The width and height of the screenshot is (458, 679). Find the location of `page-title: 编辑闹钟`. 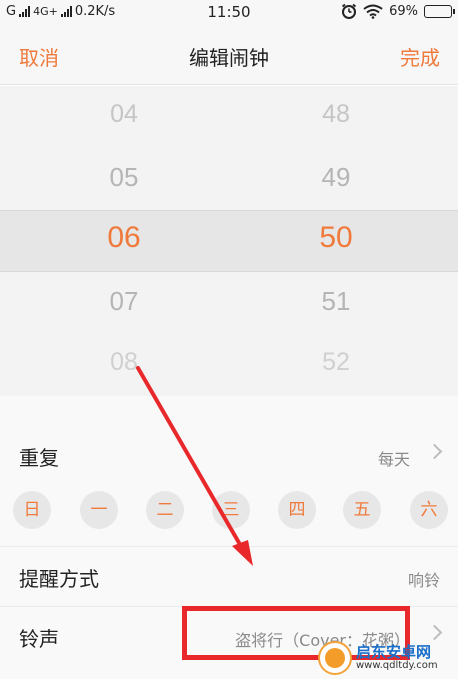

page-title: 编辑闹钟 is located at coordinates (229, 58).